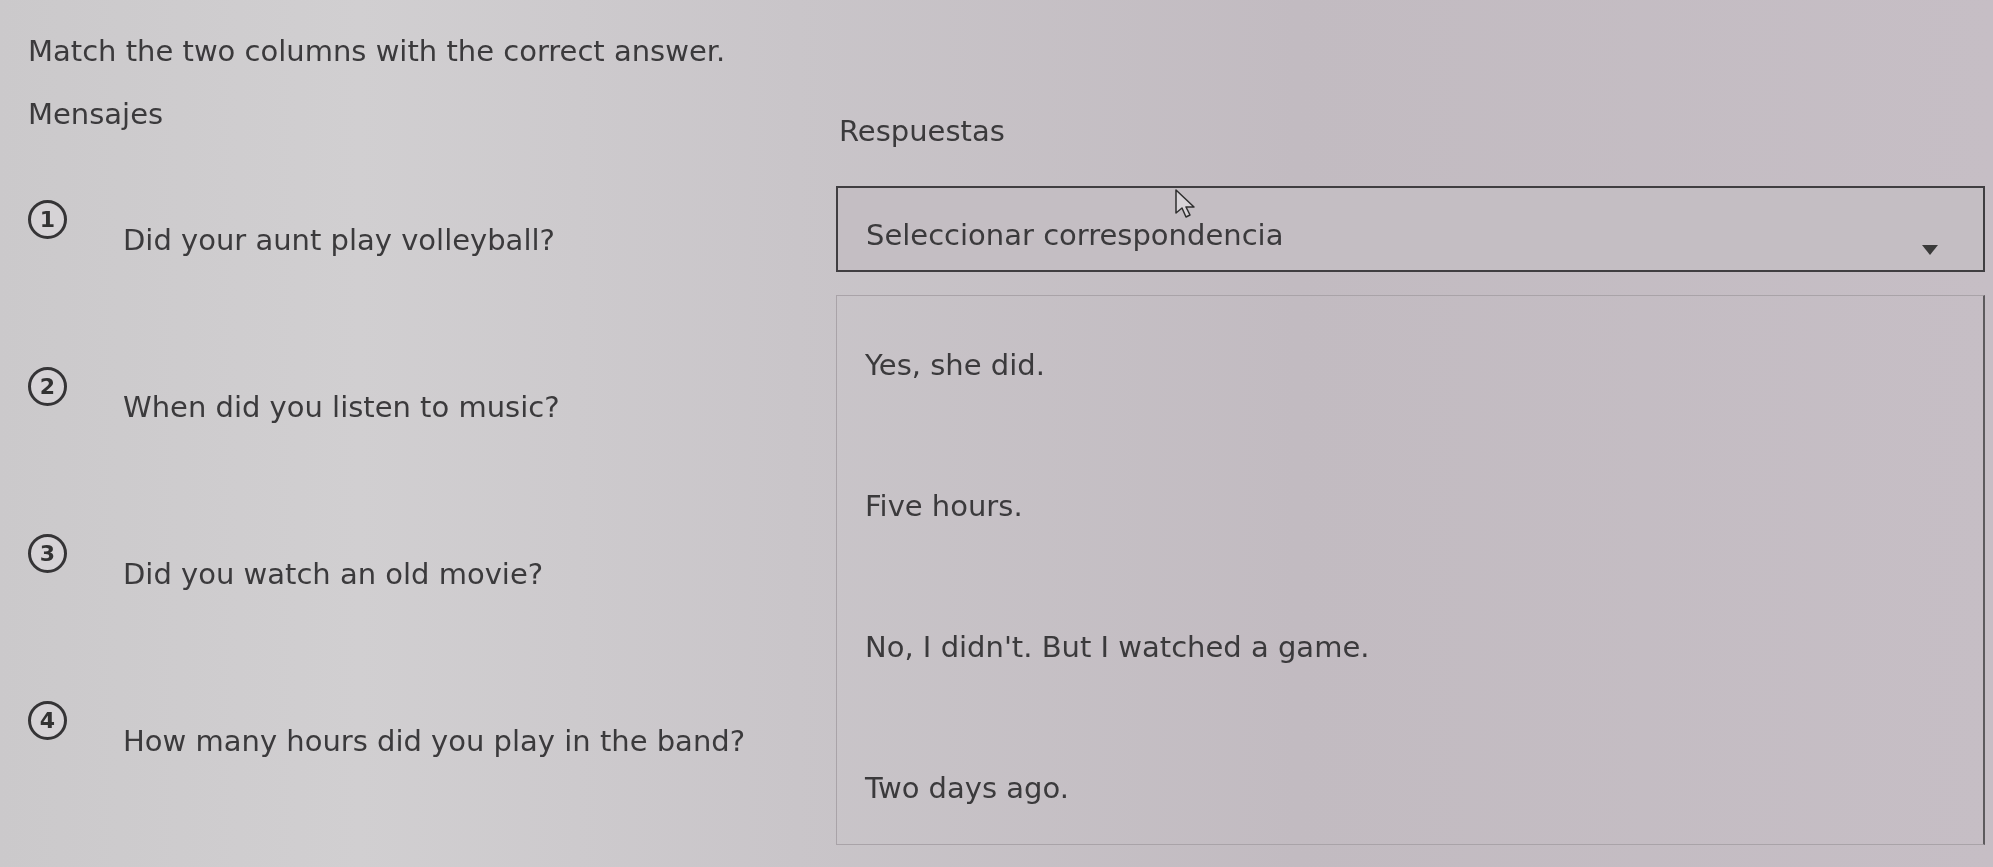 Image resolution: width=1993 pixels, height=867 pixels. Describe the element at coordinates (47, 386) in the screenshot. I see `question-number: 2` at that location.